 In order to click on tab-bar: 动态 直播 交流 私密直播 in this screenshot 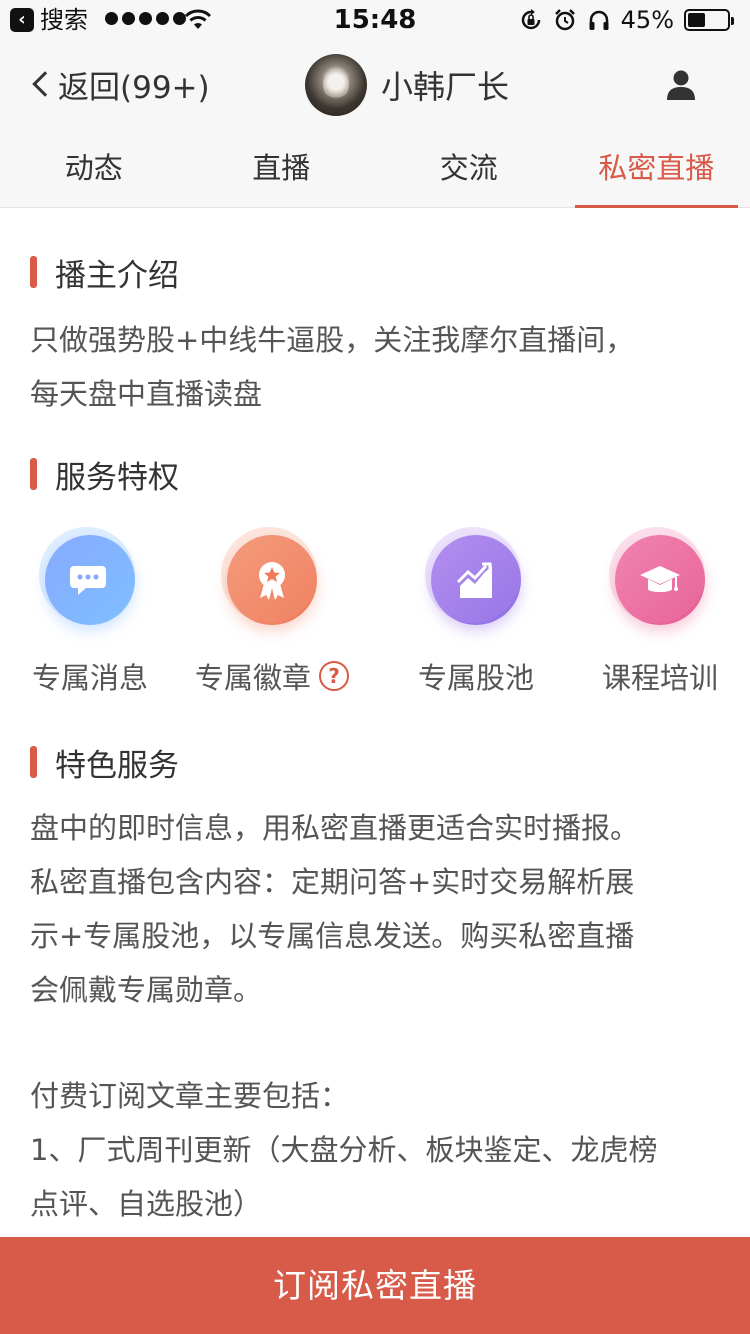, I will do `click(375, 168)`.